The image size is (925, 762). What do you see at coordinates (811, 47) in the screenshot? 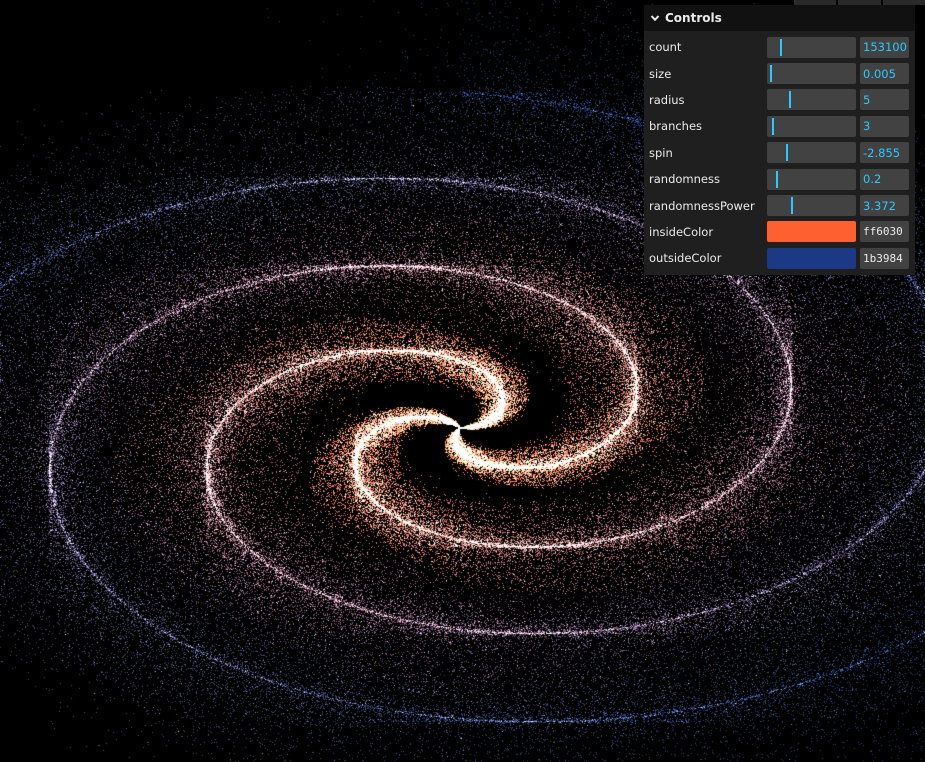
I see `count-slider` at bounding box center [811, 47].